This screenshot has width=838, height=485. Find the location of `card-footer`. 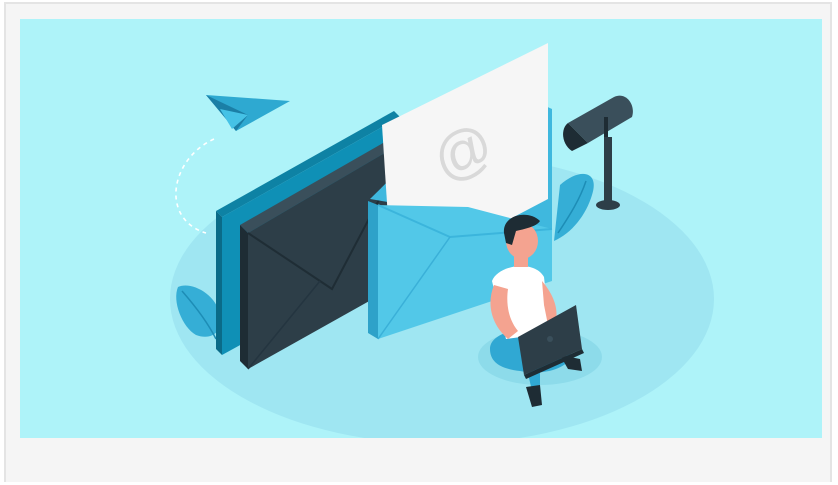

card-footer is located at coordinates (418, 460).